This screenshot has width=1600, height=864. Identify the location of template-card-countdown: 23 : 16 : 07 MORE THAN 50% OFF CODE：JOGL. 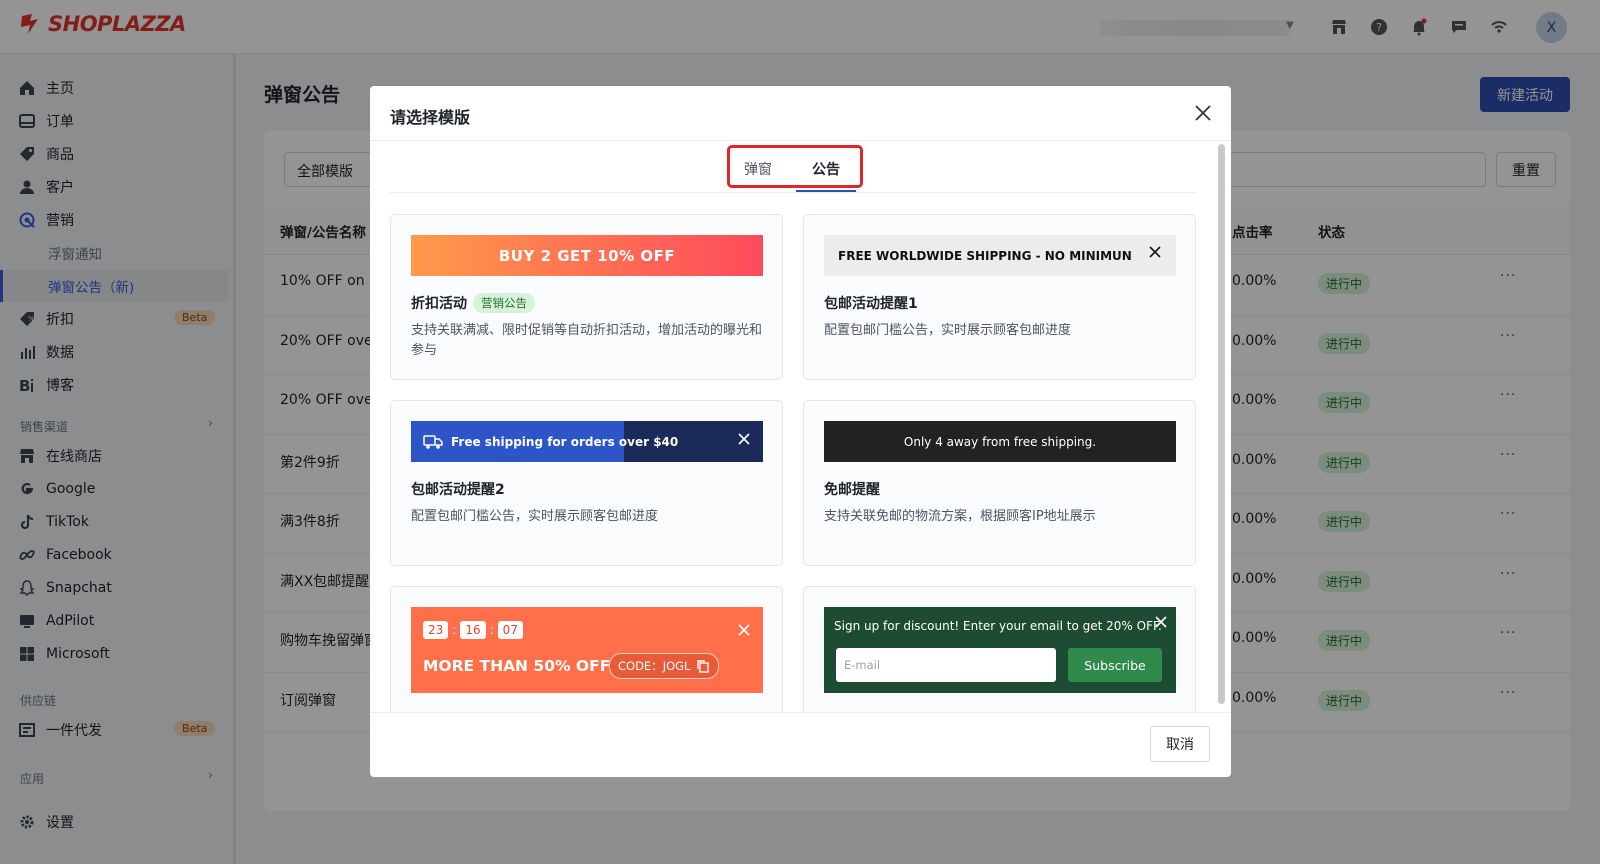
(586, 649).